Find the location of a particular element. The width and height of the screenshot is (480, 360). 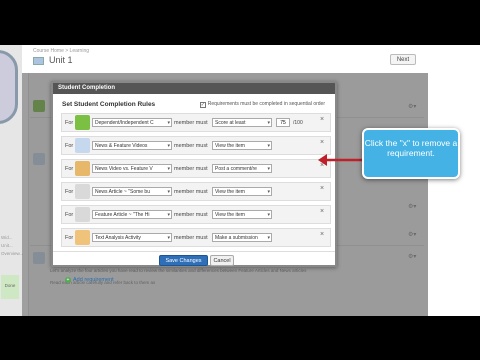

item-select-value: News Article ~ "Some bu is located at coordinates (122, 192).